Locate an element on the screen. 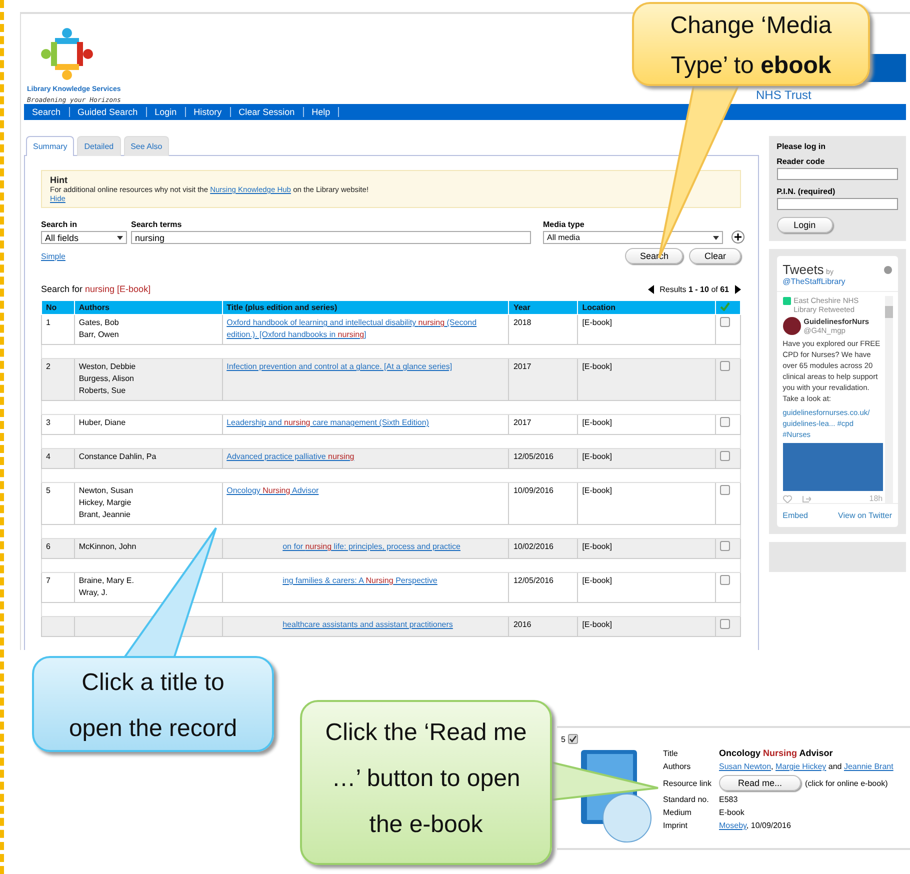 The height and width of the screenshot is (874, 910). nav-link: Search is located at coordinates (47, 112).